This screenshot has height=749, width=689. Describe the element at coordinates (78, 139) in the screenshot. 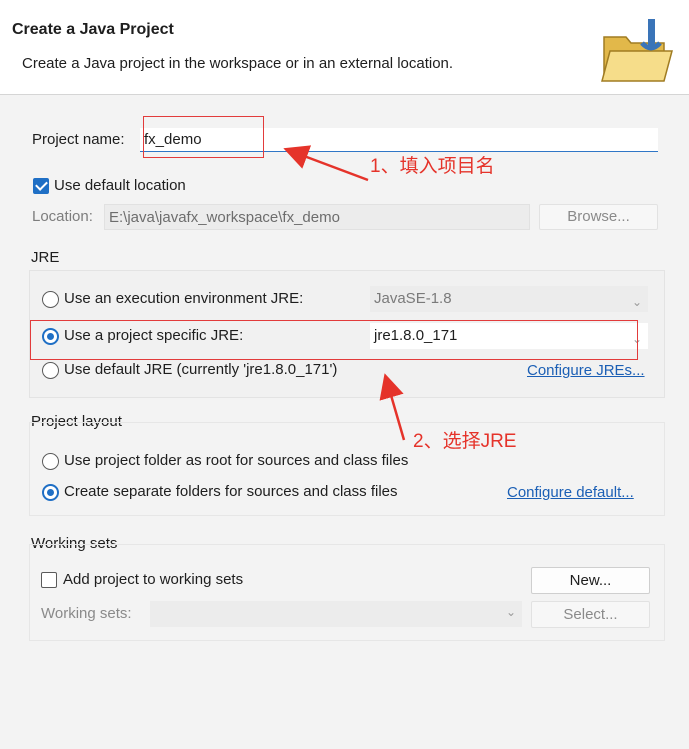

I see `project-name-label: Project name:` at that location.